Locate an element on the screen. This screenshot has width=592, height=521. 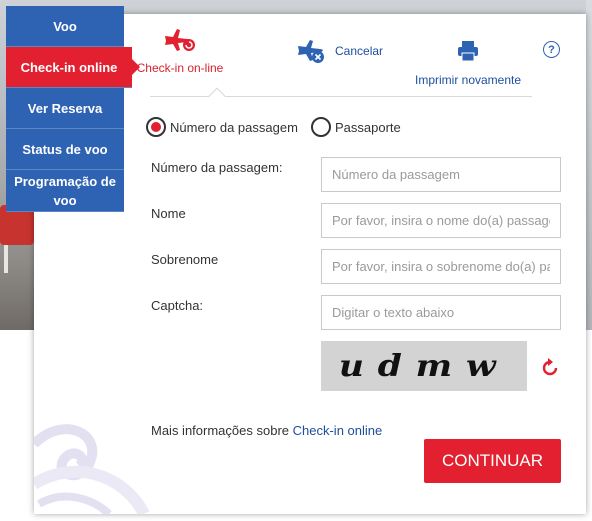
more-info-prefix: Mais informações sobre is located at coordinates (220, 430).